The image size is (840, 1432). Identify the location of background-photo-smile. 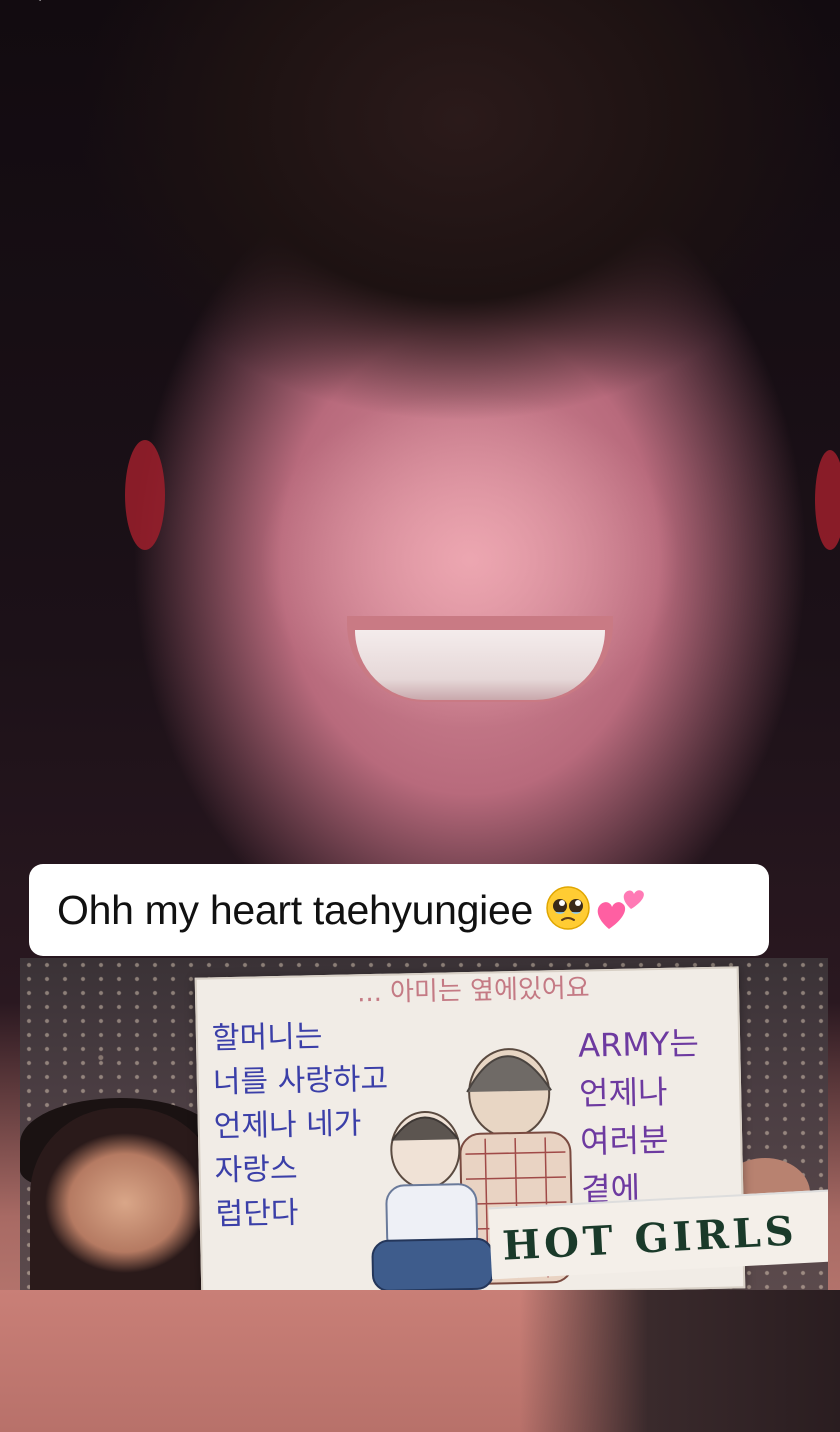
(480, 665).